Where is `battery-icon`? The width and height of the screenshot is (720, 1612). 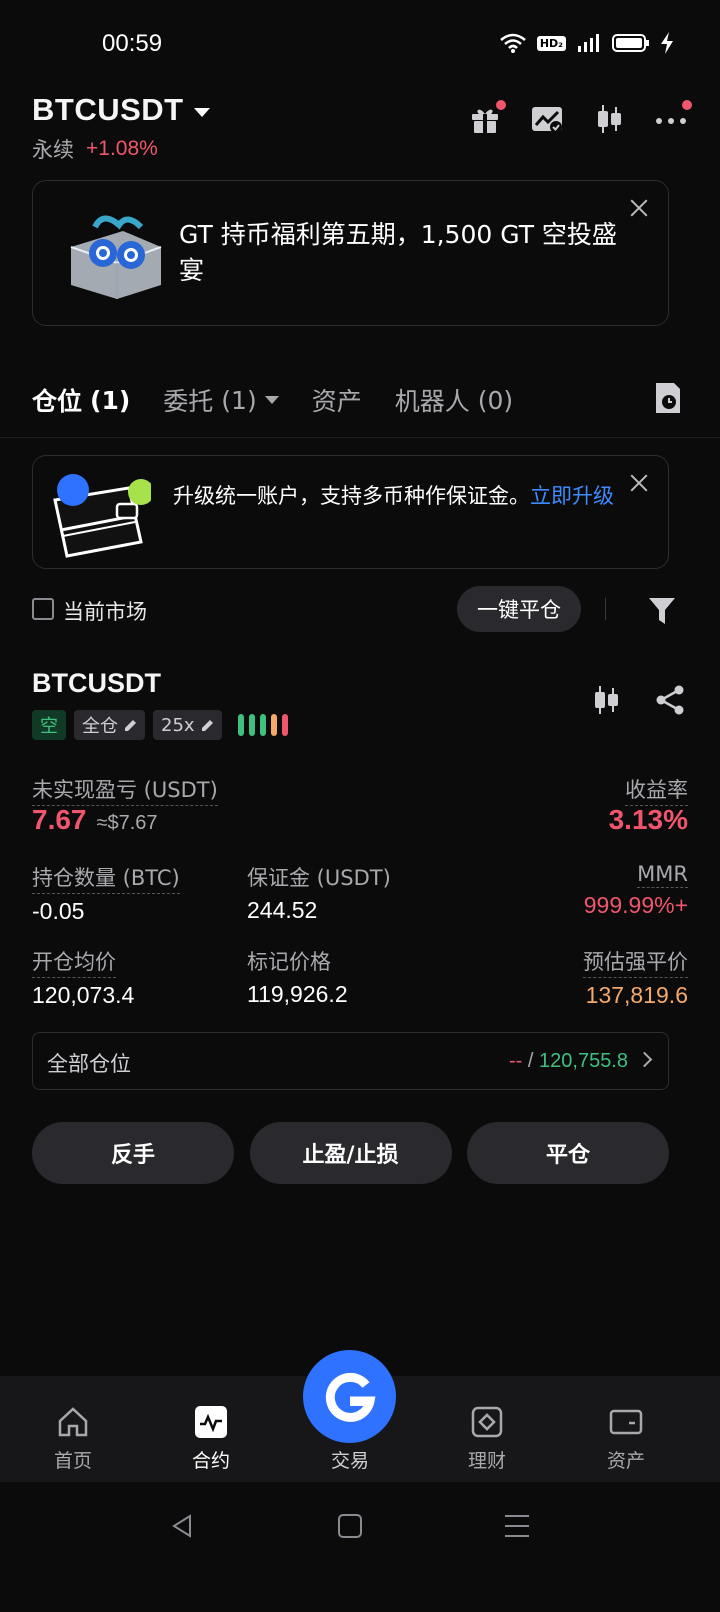 battery-icon is located at coordinates (630, 43).